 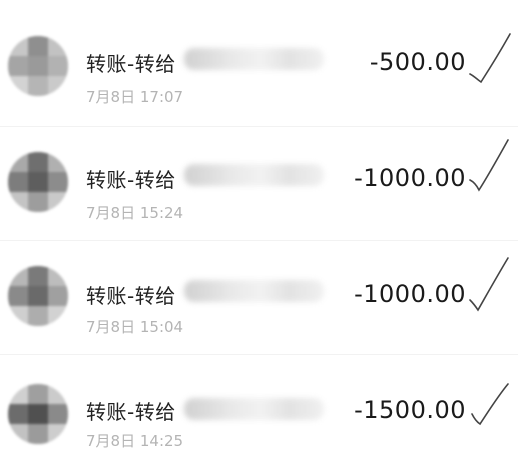 What do you see at coordinates (135, 327) in the screenshot?
I see `transaction-time: 7月8日 15:04` at bounding box center [135, 327].